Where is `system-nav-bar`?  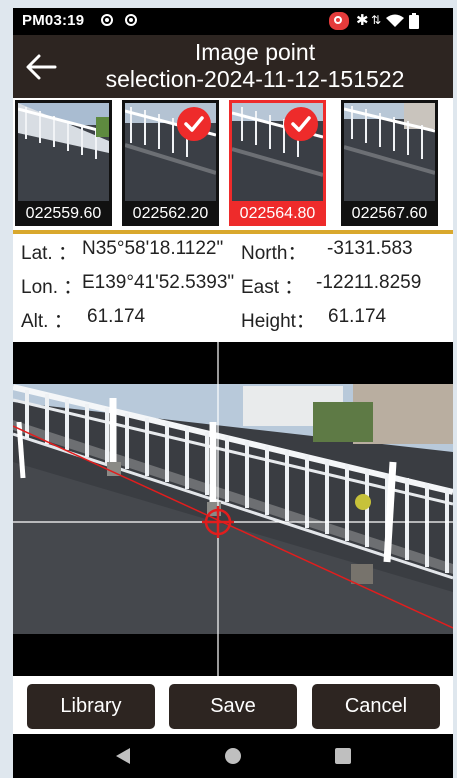 system-nav-bar is located at coordinates (233, 756).